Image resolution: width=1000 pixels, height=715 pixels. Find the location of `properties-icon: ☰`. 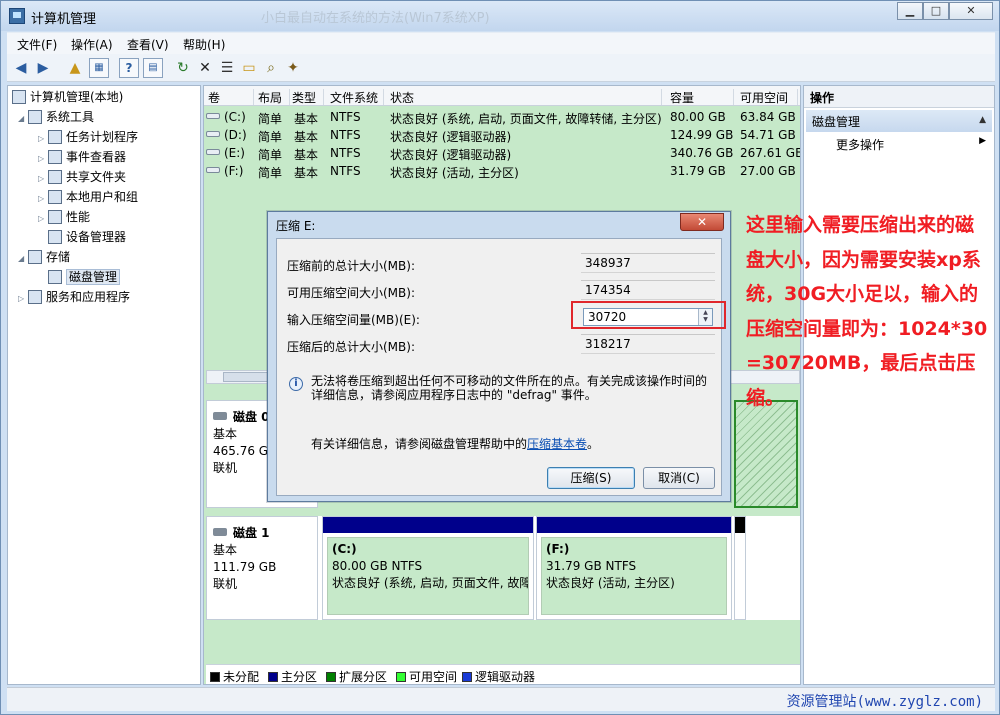

properties-icon: ☰ is located at coordinates (227, 68).